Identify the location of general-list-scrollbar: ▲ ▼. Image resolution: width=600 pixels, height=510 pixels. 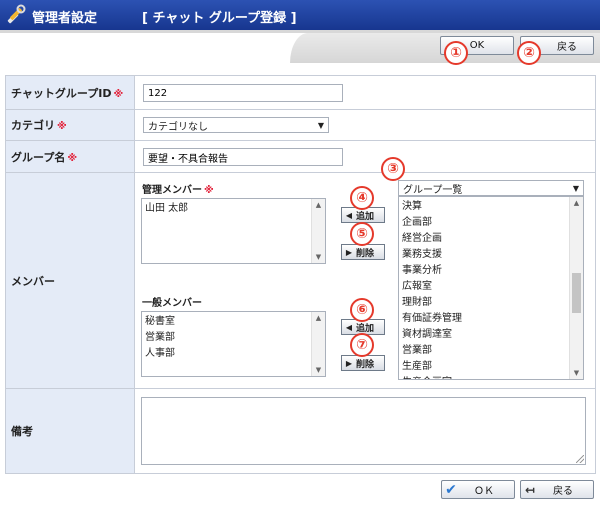
(318, 344).